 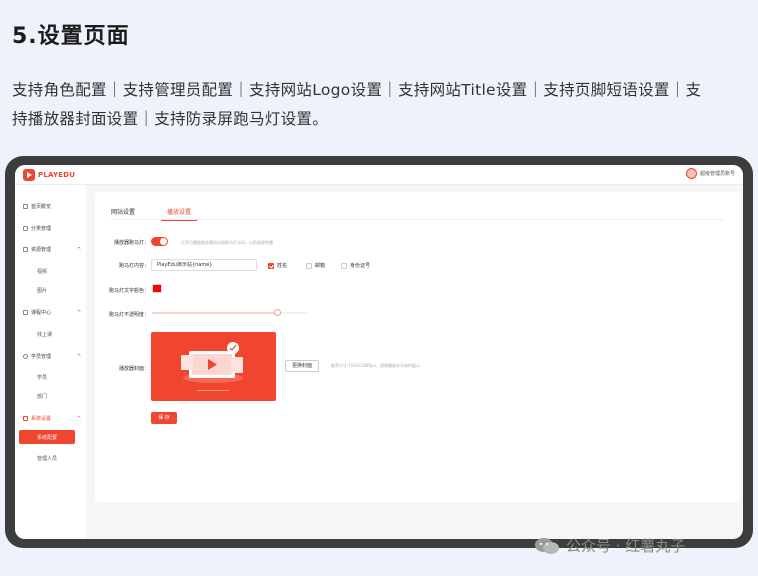 What do you see at coordinates (29, 175) in the screenshot?
I see `play-logo-icon` at bounding box center [29, 175].